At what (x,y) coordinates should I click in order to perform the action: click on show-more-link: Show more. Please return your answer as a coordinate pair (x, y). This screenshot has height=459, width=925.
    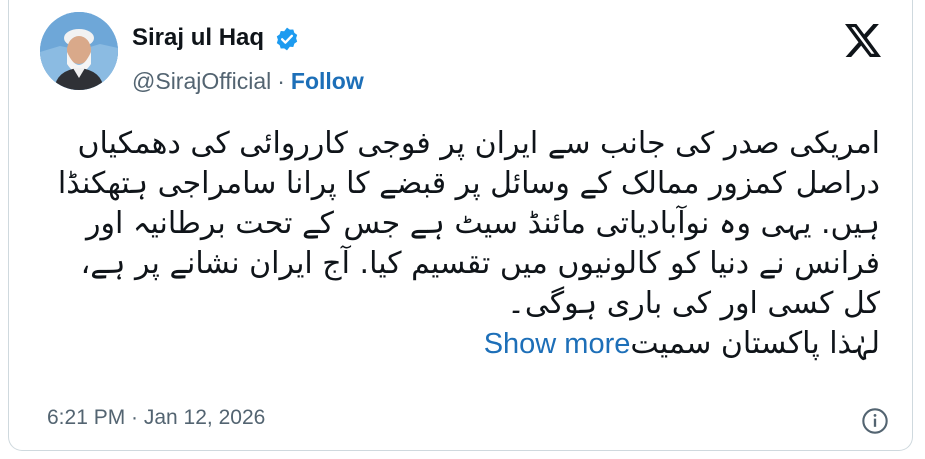
    Looking at the image, I should click on (557, 344).